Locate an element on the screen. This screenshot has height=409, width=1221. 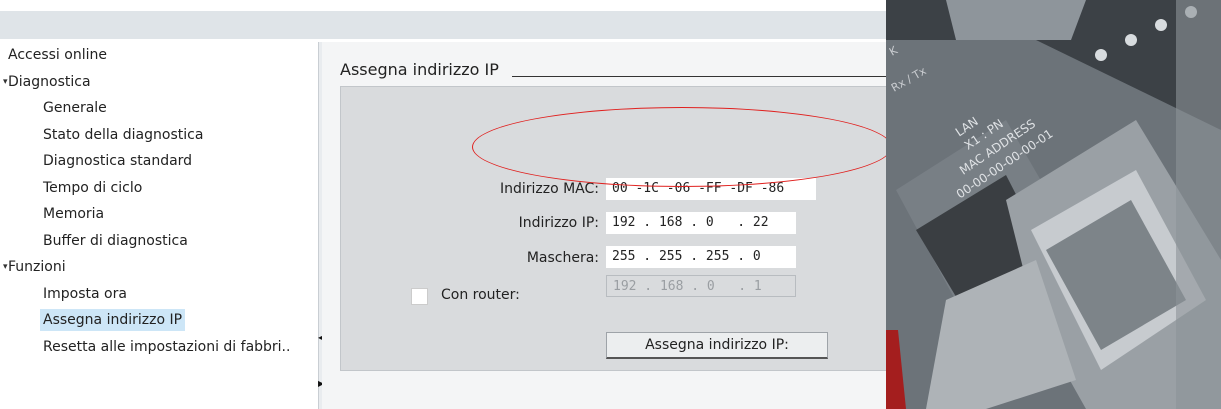
tree-item: ▾ Diagnostica is located at coordinates (159, 82).